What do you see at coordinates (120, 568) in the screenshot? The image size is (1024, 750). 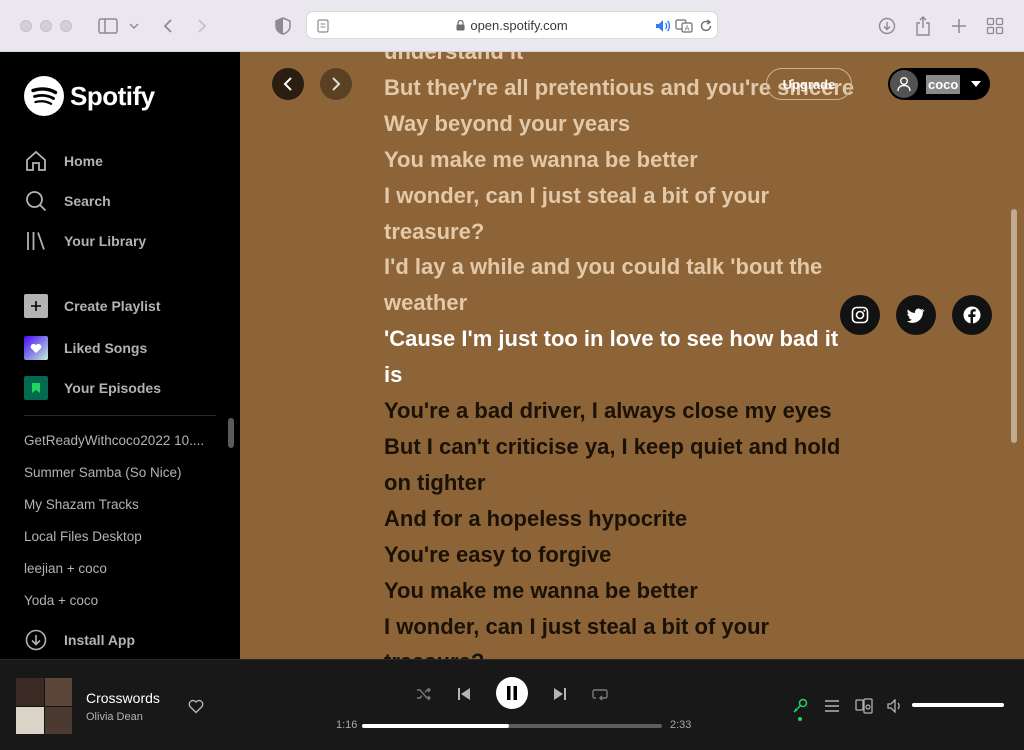 I see `playlist-item: leejian + coco` at bounding box center [120, 568].